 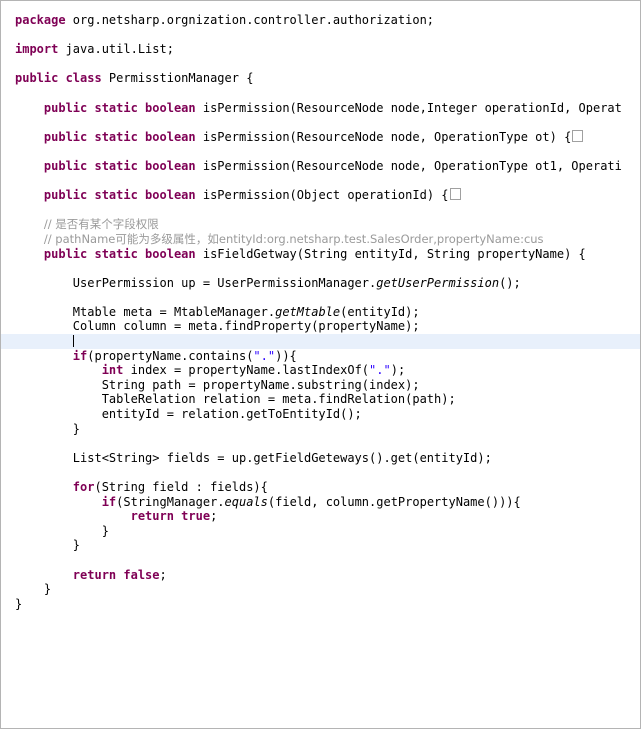 I want to click on code-token-plain: (StringManager., so click(x=170, y=501).